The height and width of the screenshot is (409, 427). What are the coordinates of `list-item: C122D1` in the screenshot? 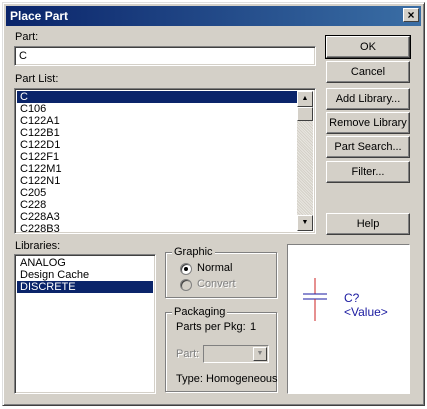 It's located at (157, 145).